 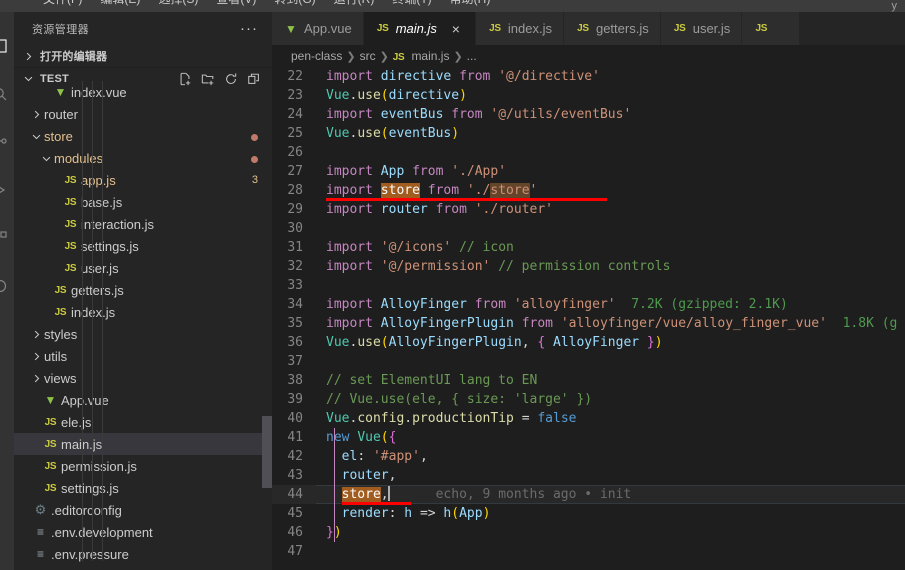 I want to click on line-number: 37, so click(x=295, y=361).